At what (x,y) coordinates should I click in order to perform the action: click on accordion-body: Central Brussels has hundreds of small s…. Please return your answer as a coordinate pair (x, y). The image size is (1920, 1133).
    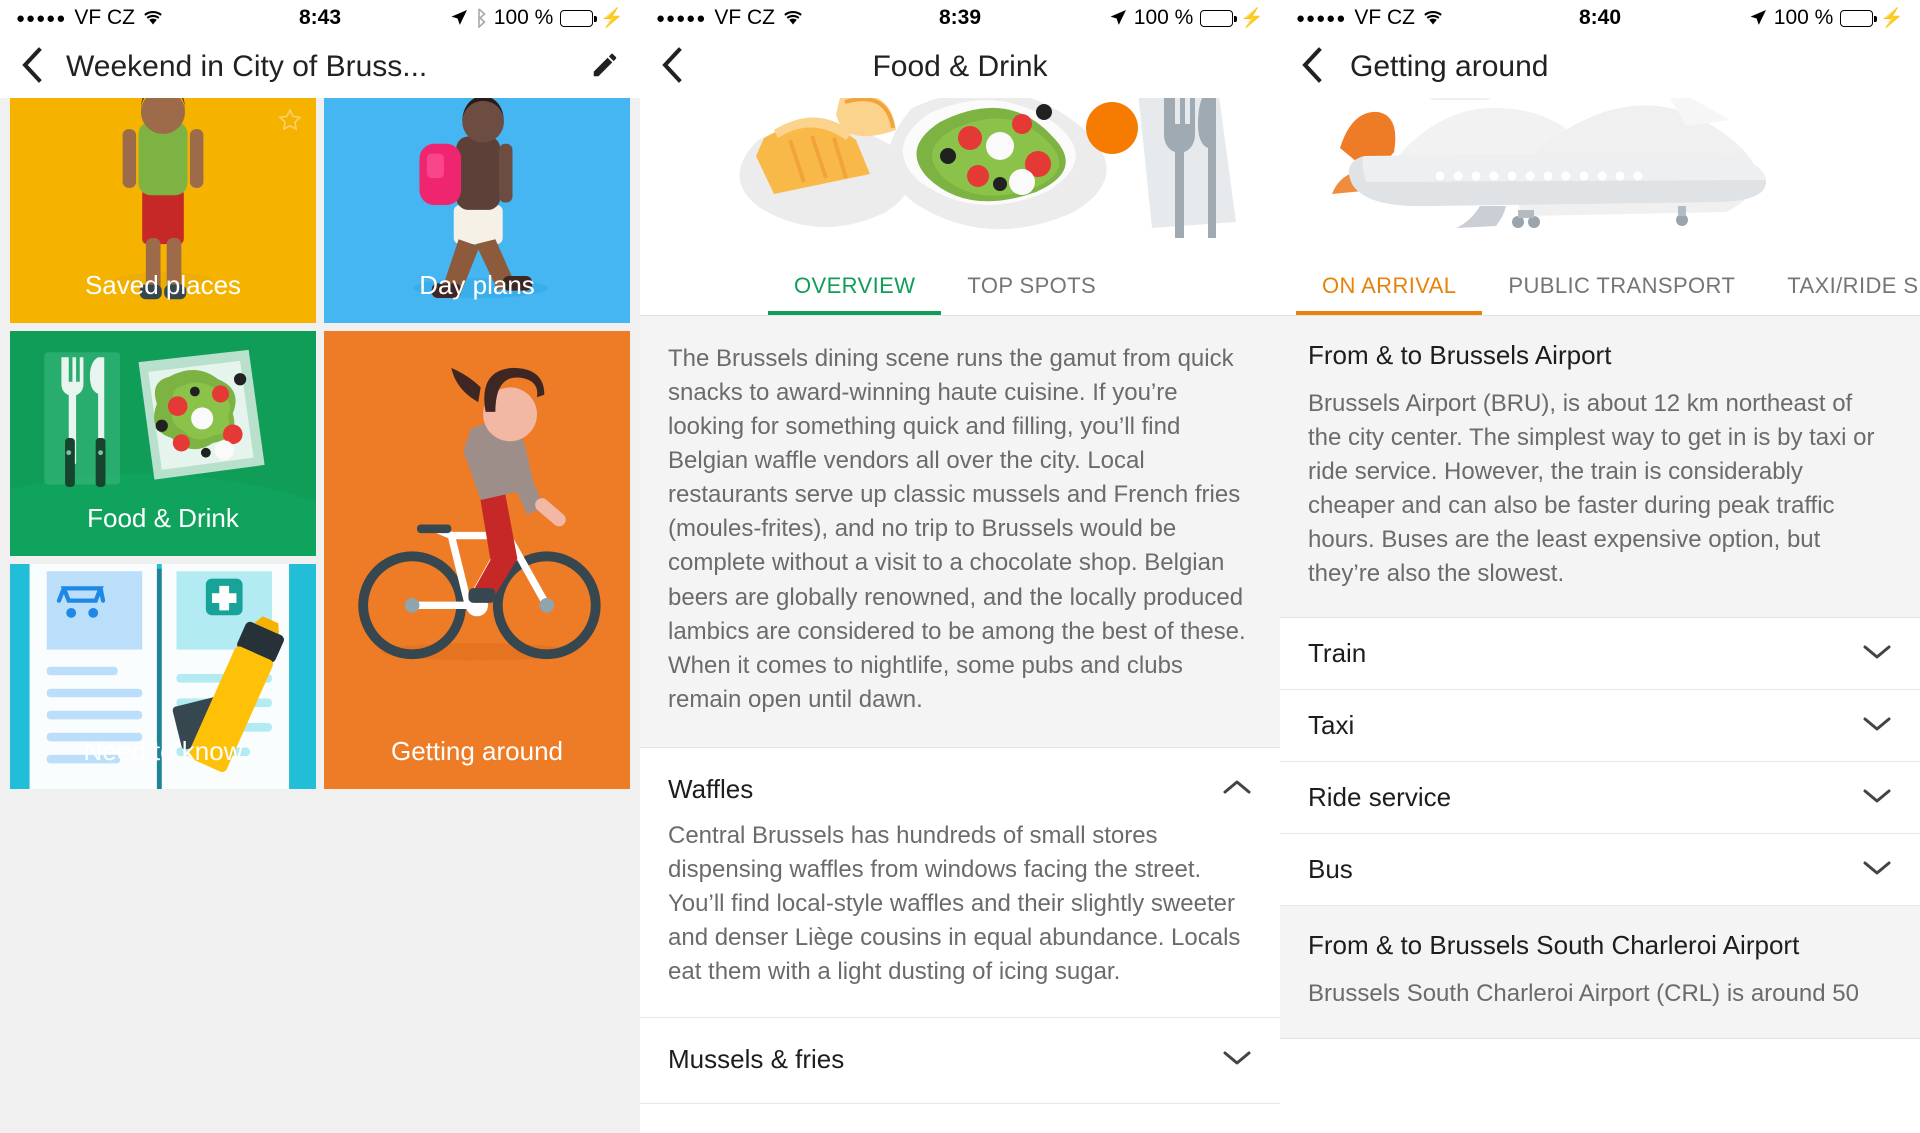
    Looking at the image, I should click on (954, 903).